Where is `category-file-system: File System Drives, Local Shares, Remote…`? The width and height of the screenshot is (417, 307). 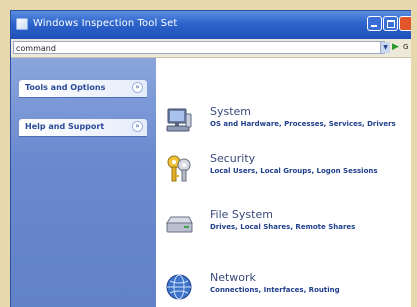
category-file-system: File System Drives, Local Shares, Remote… is located at coordinates (283, 228).